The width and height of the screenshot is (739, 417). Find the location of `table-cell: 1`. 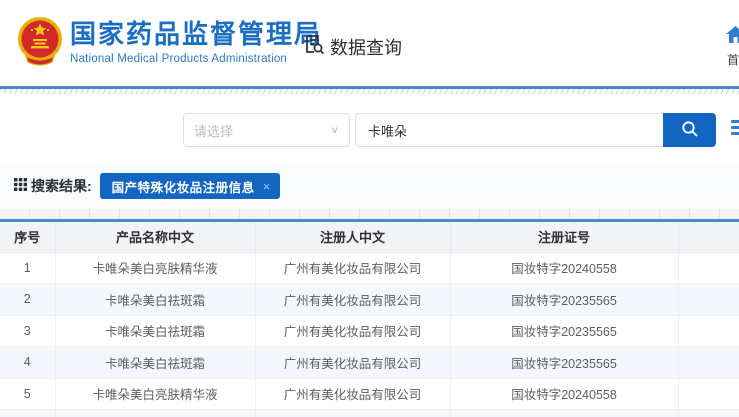

table-cell: 1 is located at coordinates (28, 268).